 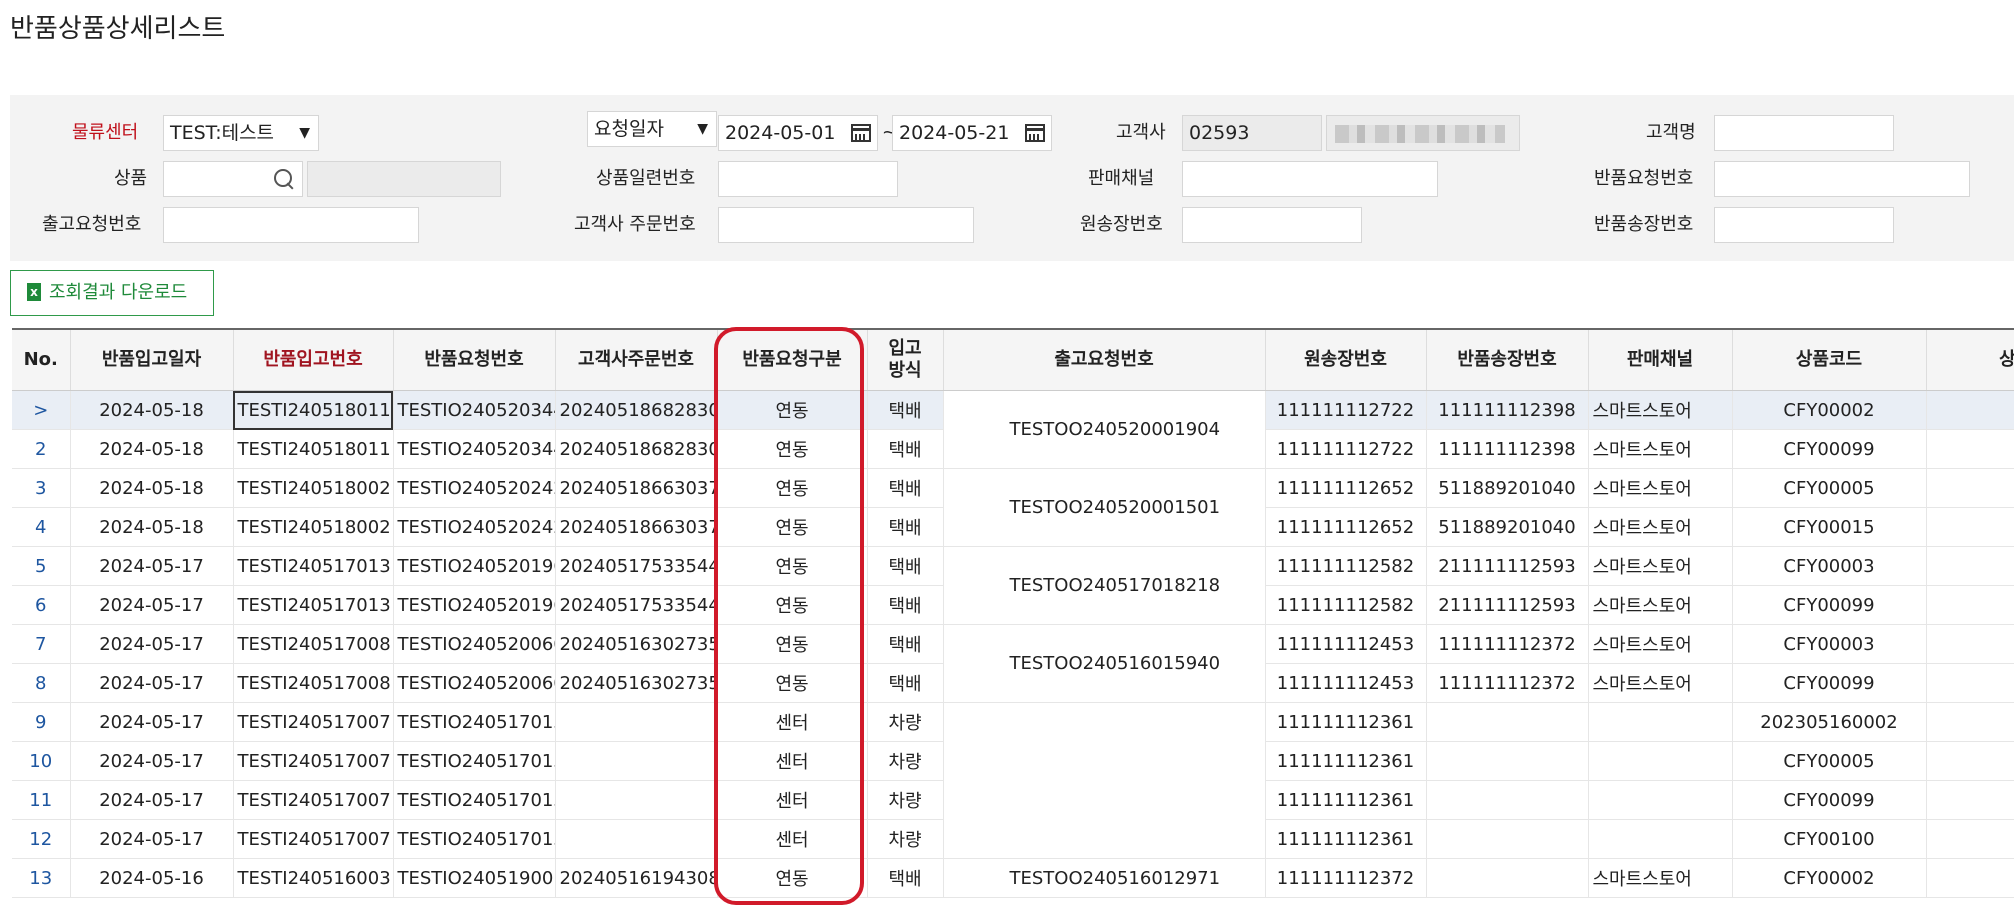 What do you see at coordinates (636, 644) in the screenshot?
I see `customer-order-no-cell: 2024051630273541` at bounding box center [636, 644].